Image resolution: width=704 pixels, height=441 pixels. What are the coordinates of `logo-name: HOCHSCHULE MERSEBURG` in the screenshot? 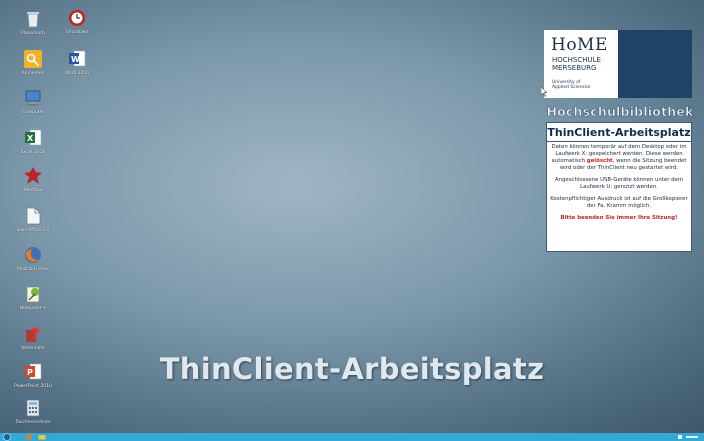 It's located at (576, 64).